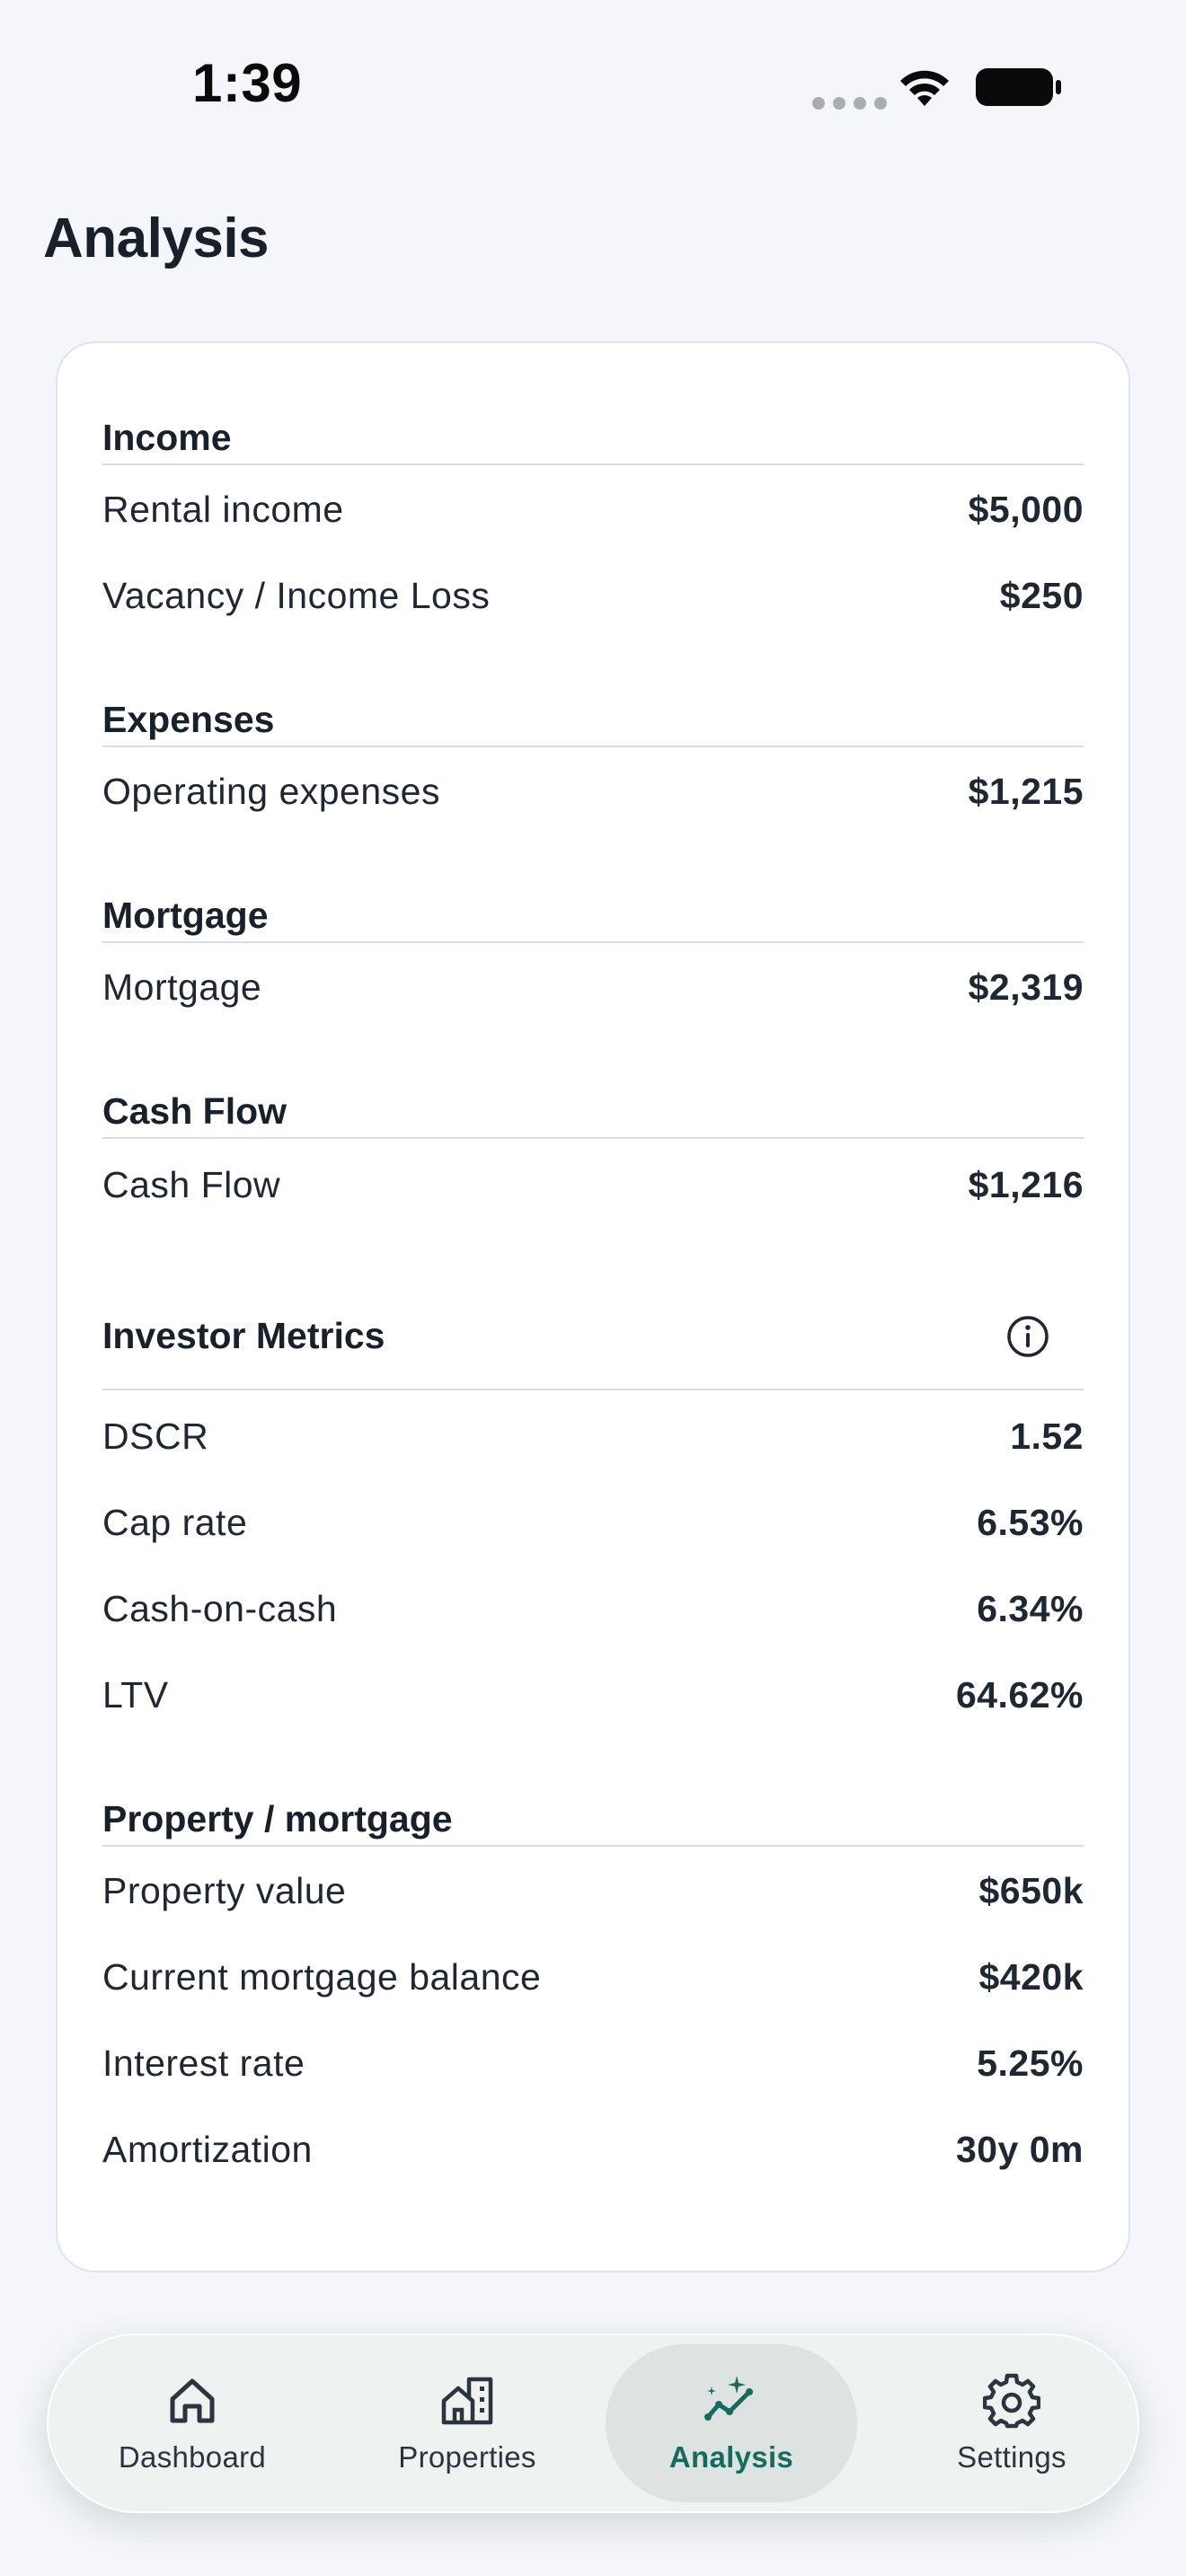  I want to click on row-value-vacancy: $250, so click(1041, 595).